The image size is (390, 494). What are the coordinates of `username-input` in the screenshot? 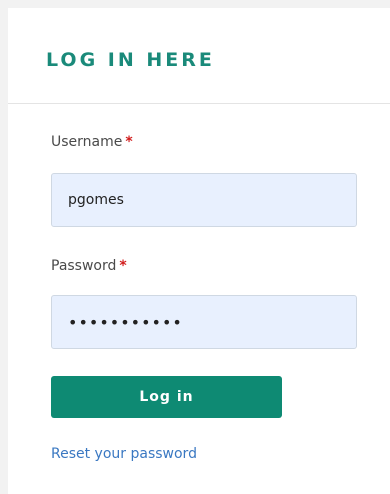 It's located at (204, 200).